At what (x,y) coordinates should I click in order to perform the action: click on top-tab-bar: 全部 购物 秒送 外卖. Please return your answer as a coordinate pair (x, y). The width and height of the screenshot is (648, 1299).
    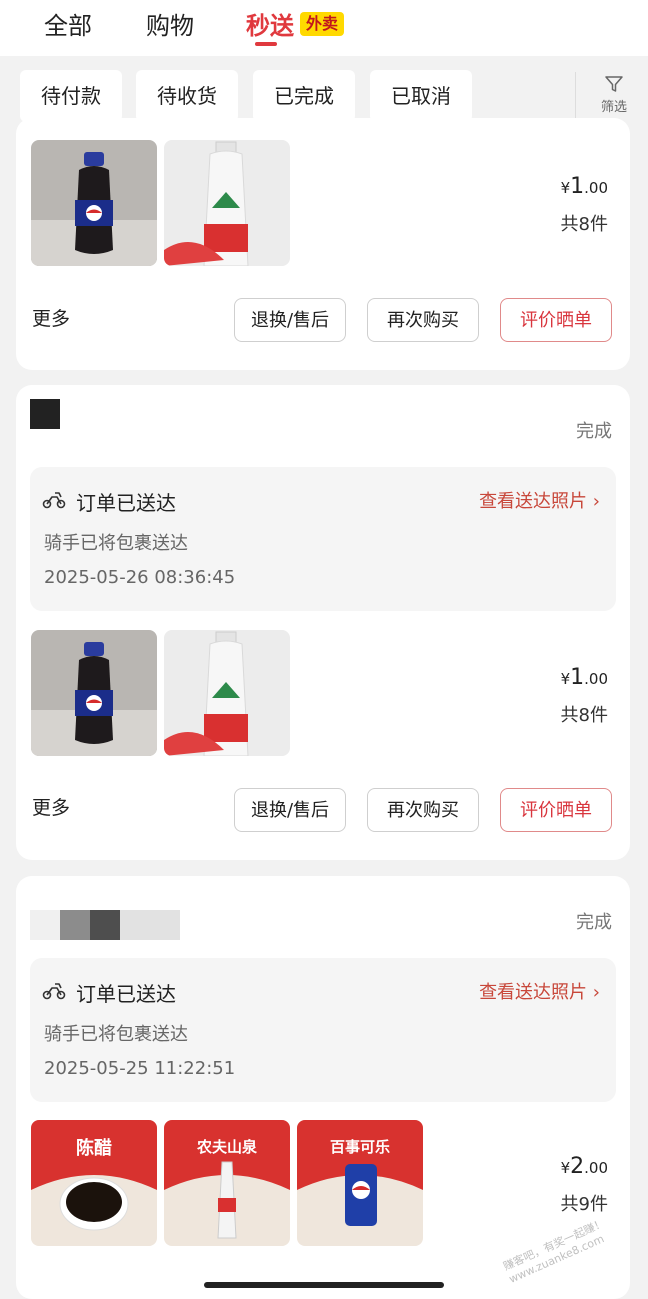
    Looking at the image, I should click on (324, 28).